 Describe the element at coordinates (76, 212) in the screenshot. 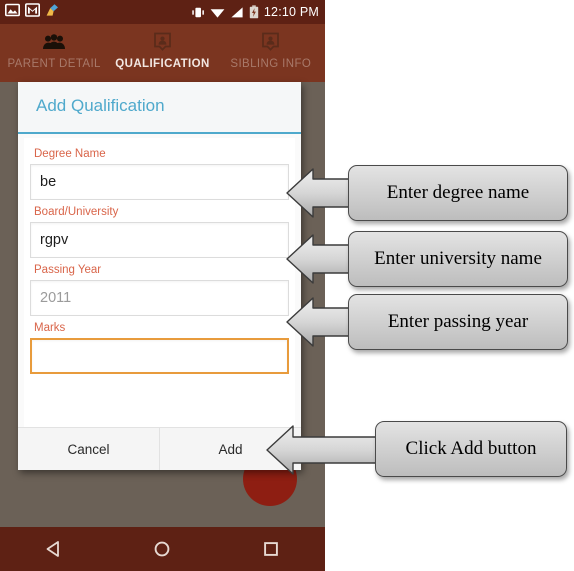

I see `field-label: Board/University` at that location.